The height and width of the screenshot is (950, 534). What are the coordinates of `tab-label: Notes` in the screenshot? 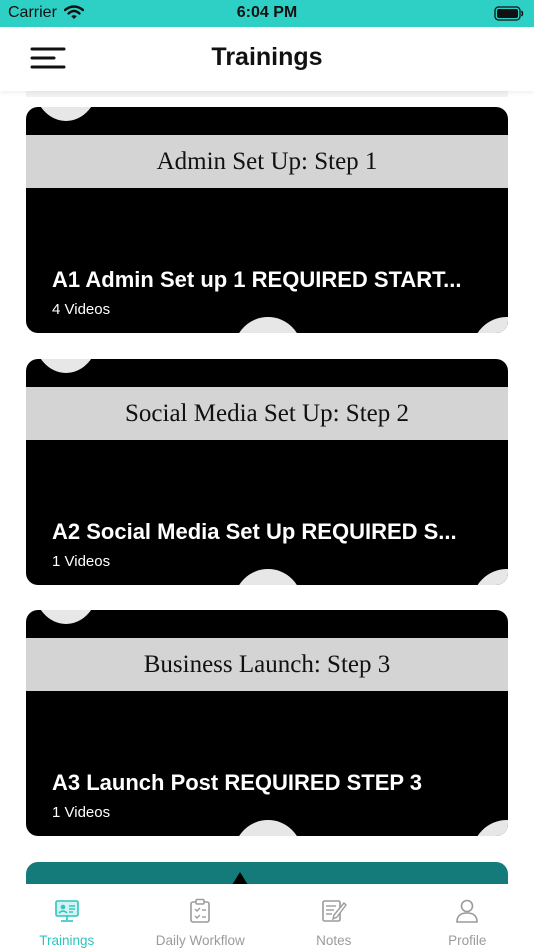 It's located at (334, 940).